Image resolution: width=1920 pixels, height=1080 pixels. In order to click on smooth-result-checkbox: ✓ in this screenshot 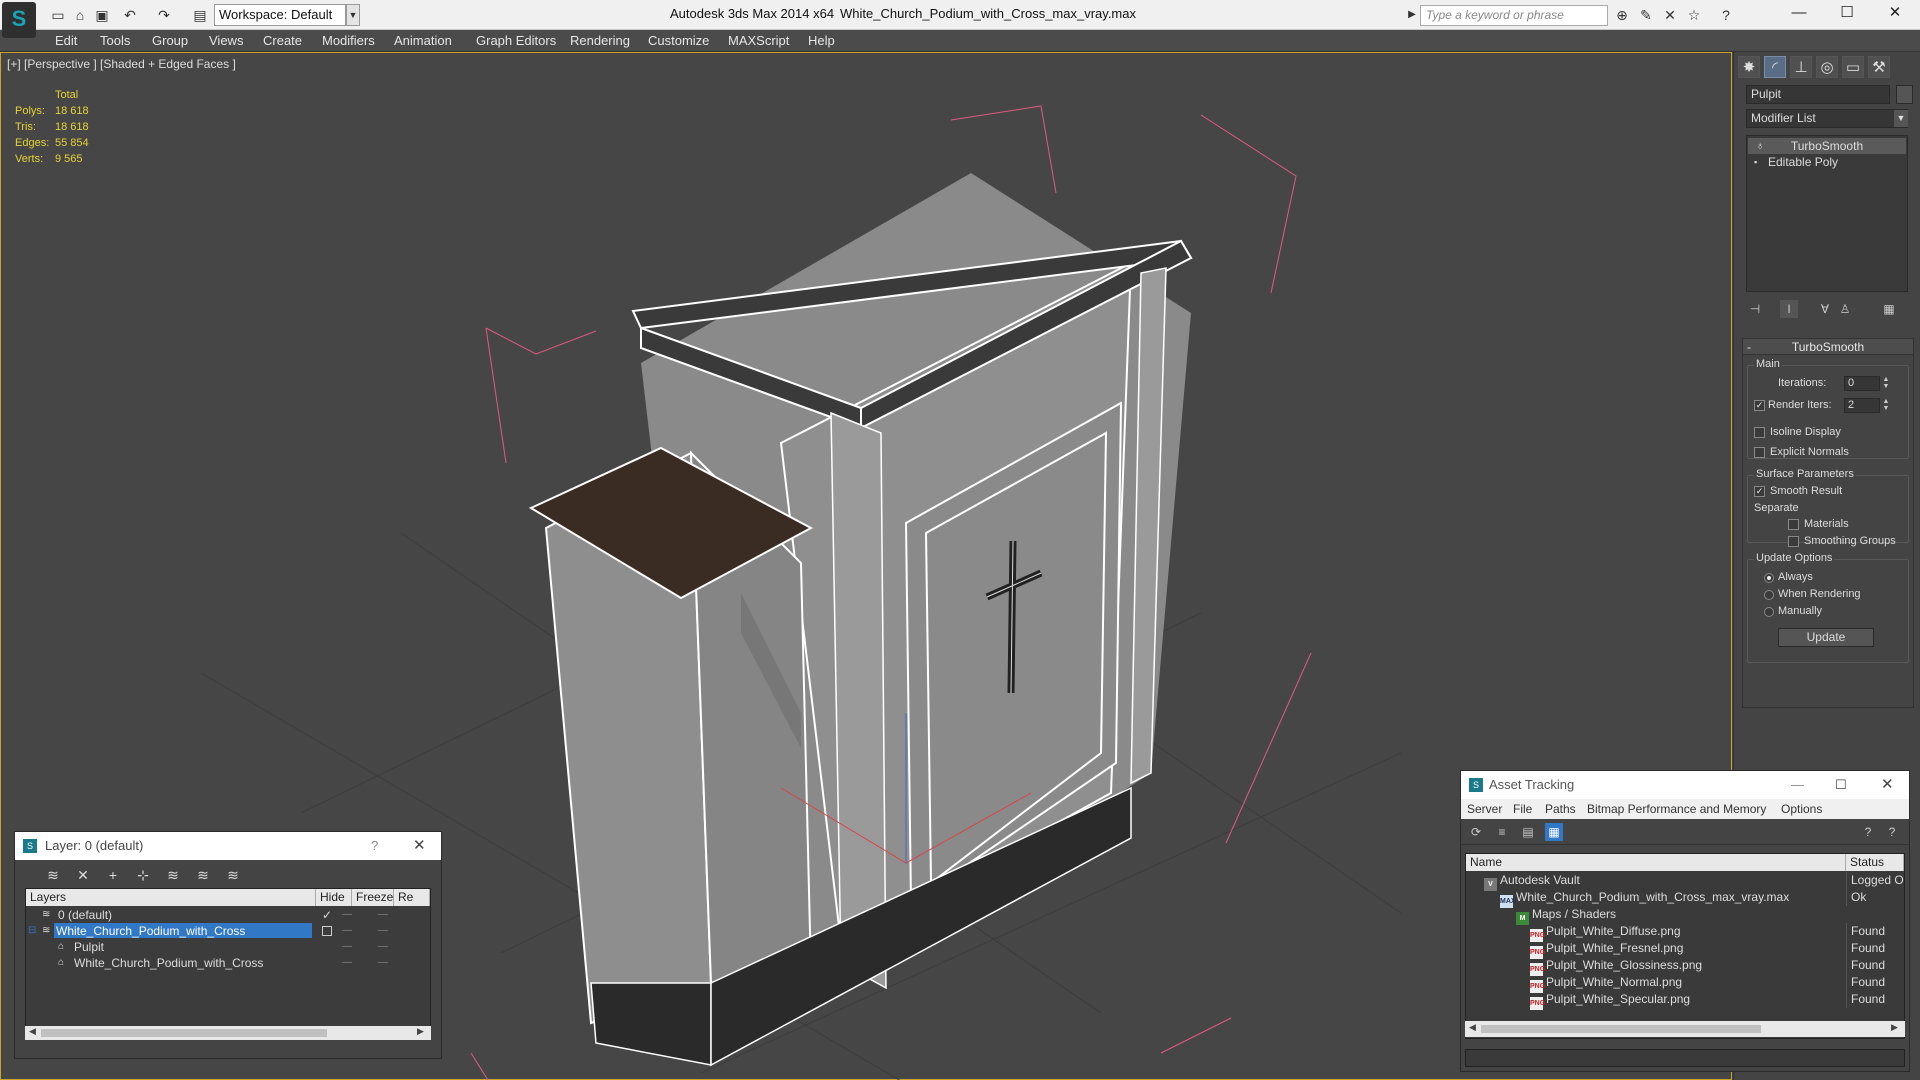, I will do `click(1759, 491)`.